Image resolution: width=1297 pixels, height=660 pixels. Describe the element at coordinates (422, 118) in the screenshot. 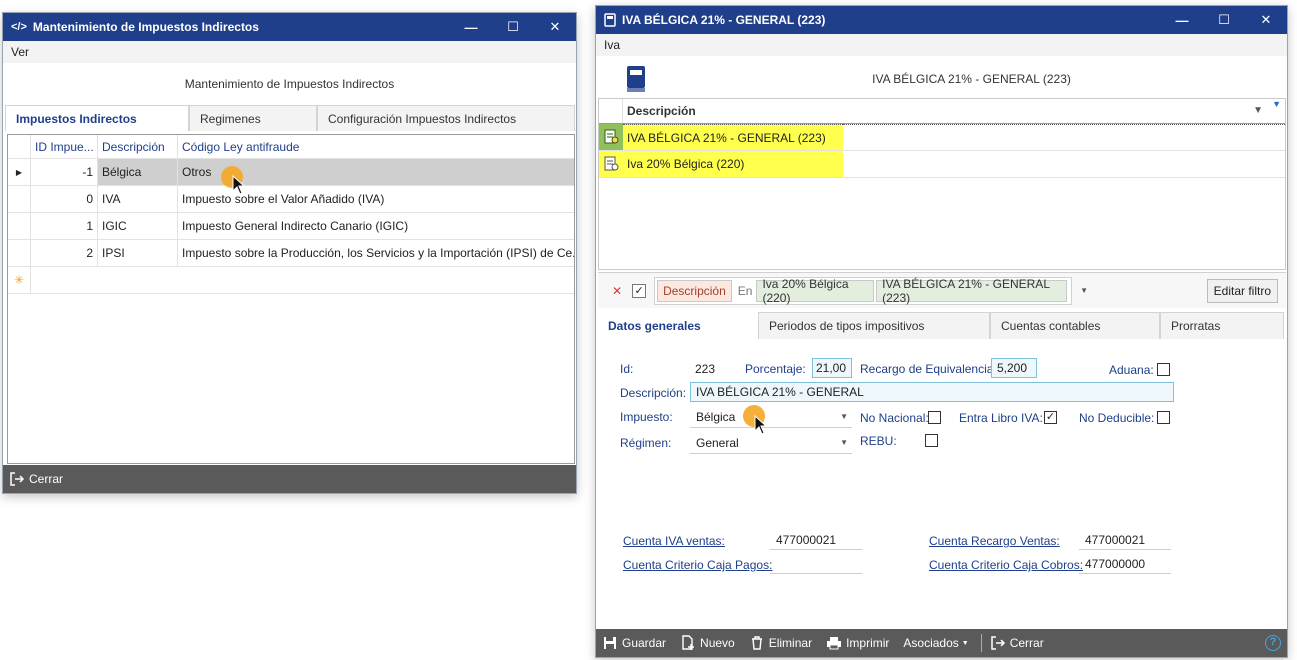

I see `tab-label: Configuración Impuestos Indirectos` at that location.